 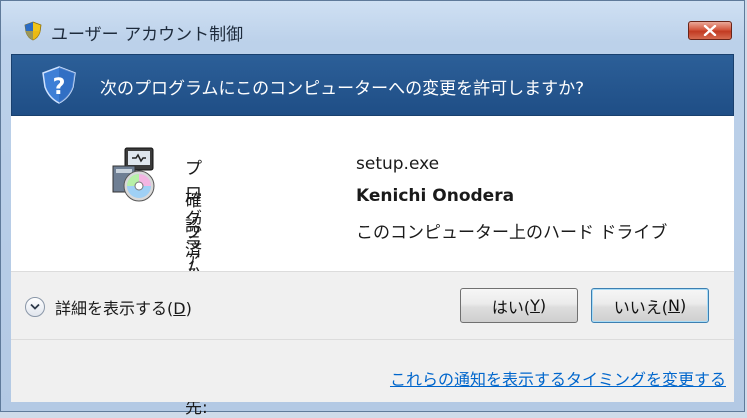 What do you see at coordinates (435, 196) in the screenshot?
I see `publisher-value: Kenichi Onodera` at bounding box center [435, 196].